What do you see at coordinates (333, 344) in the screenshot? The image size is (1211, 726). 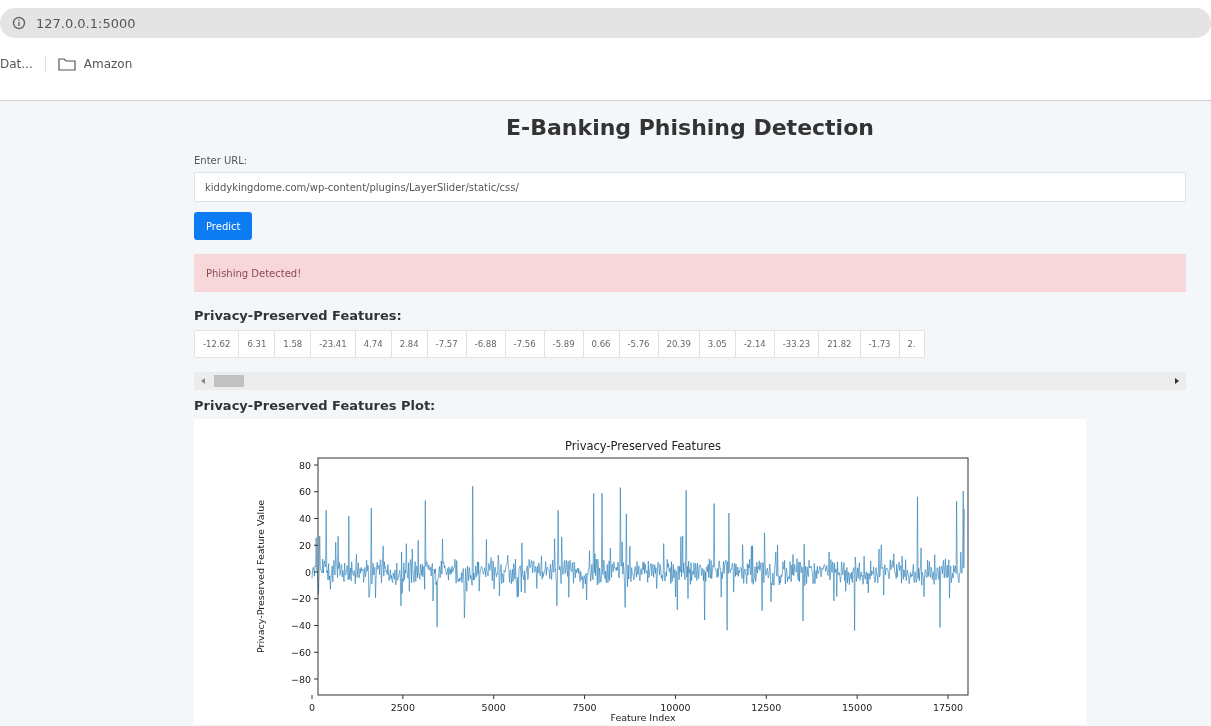 I see `table-cell: -23.41` at bounding box center [333, 344].